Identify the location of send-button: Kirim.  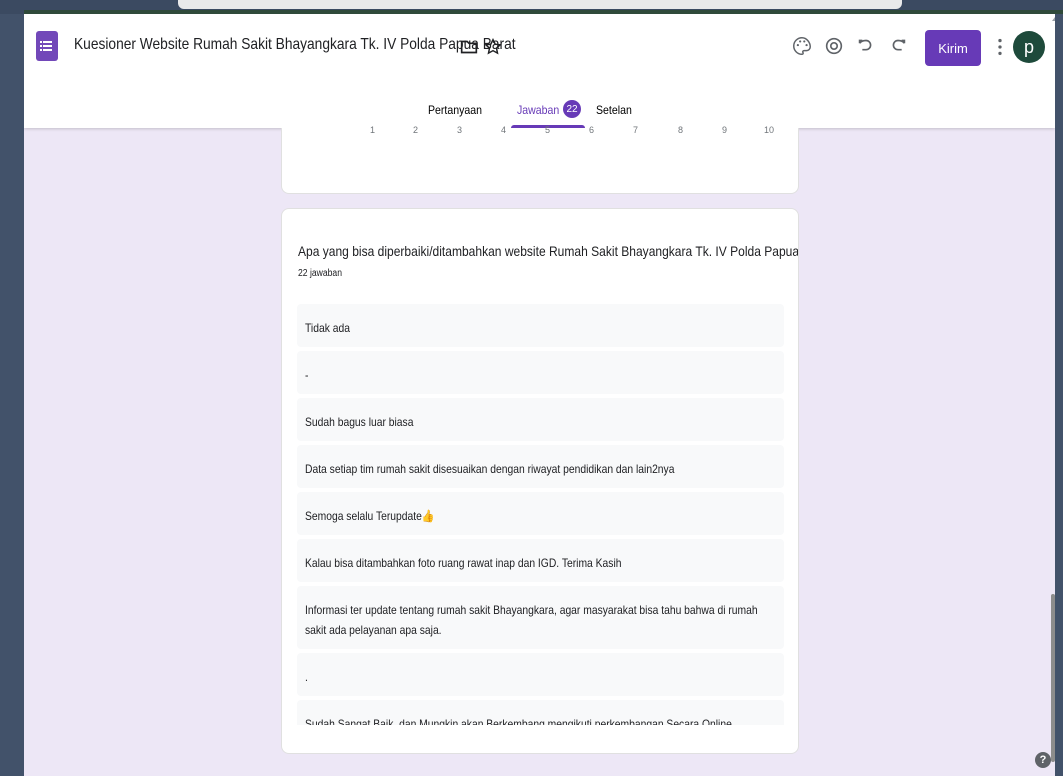
(953, 48).